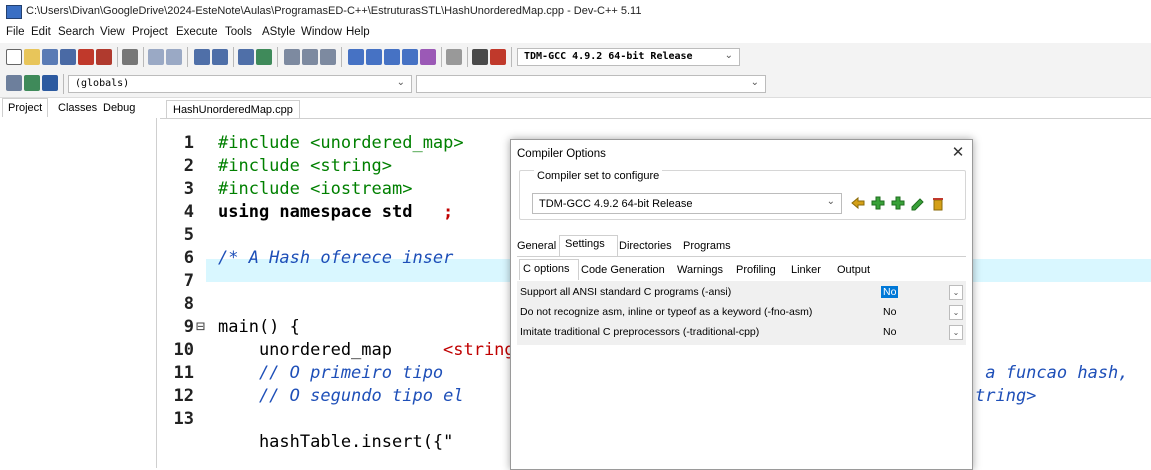  Describe the element at coordinates (336, 258) in the screenshot. I see `code-line: /* A Hash oferece inser` at that location.